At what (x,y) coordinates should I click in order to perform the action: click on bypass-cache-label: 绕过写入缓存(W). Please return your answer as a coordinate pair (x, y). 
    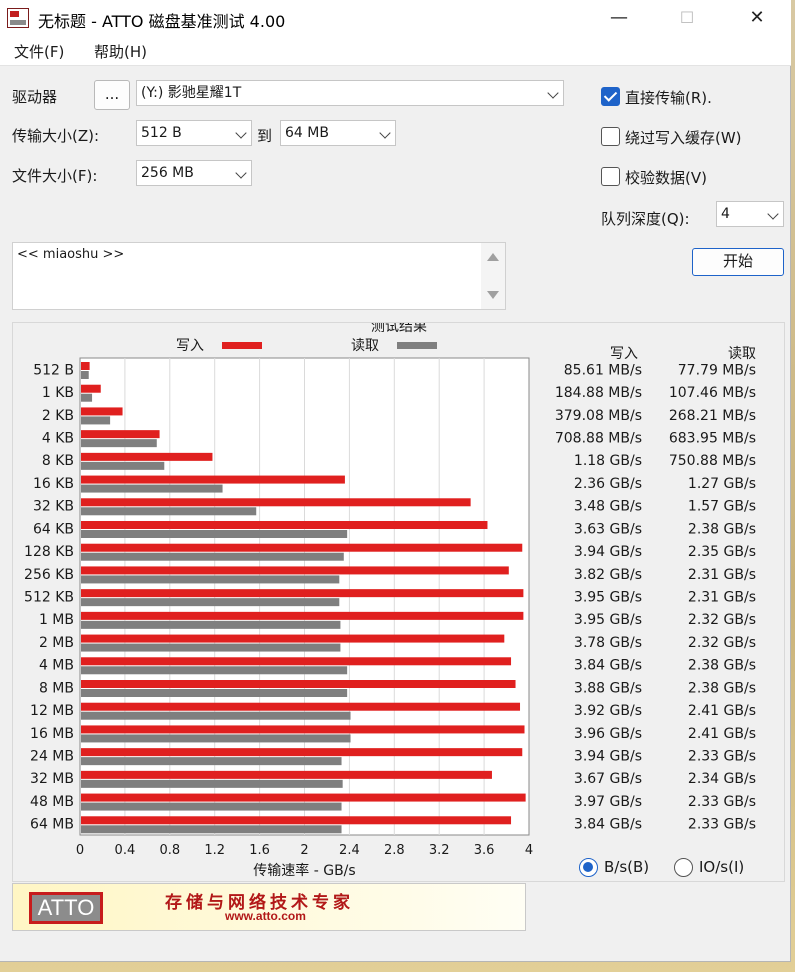
    Looking at the image, I should click on (683, 138).